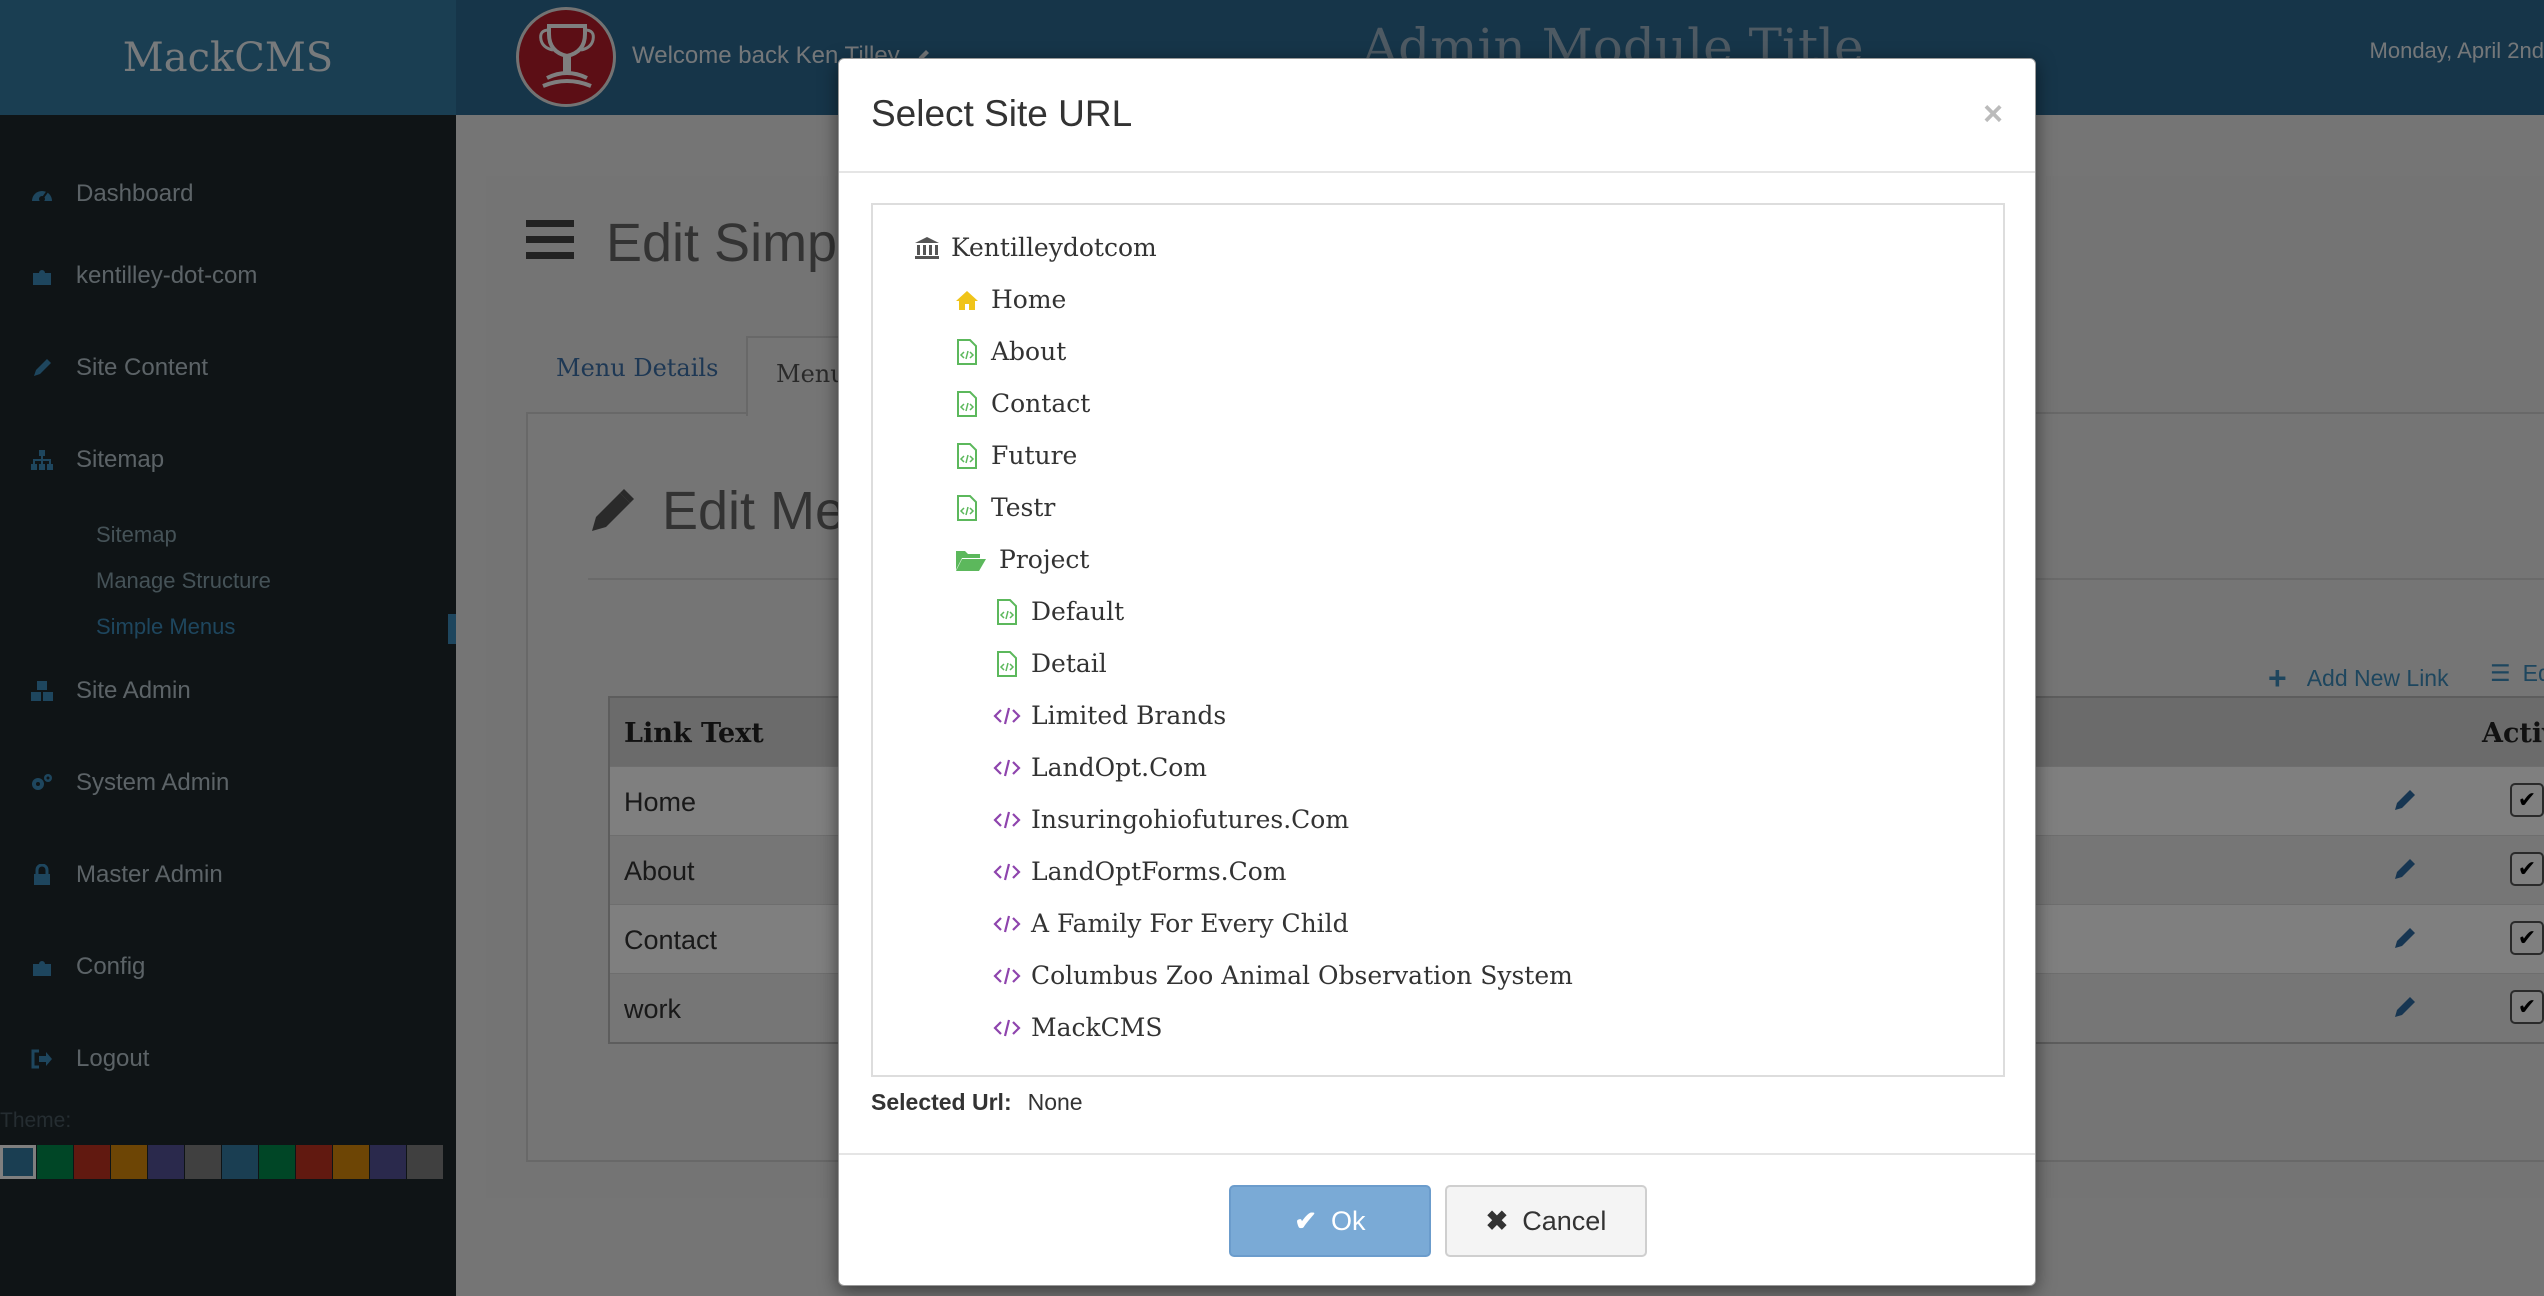  What do you see at coordinates (1190, 819) in the screenshot?
I see `tree-node-label: Insuringohiofutures.Com` at bounding box center [1190, 819].